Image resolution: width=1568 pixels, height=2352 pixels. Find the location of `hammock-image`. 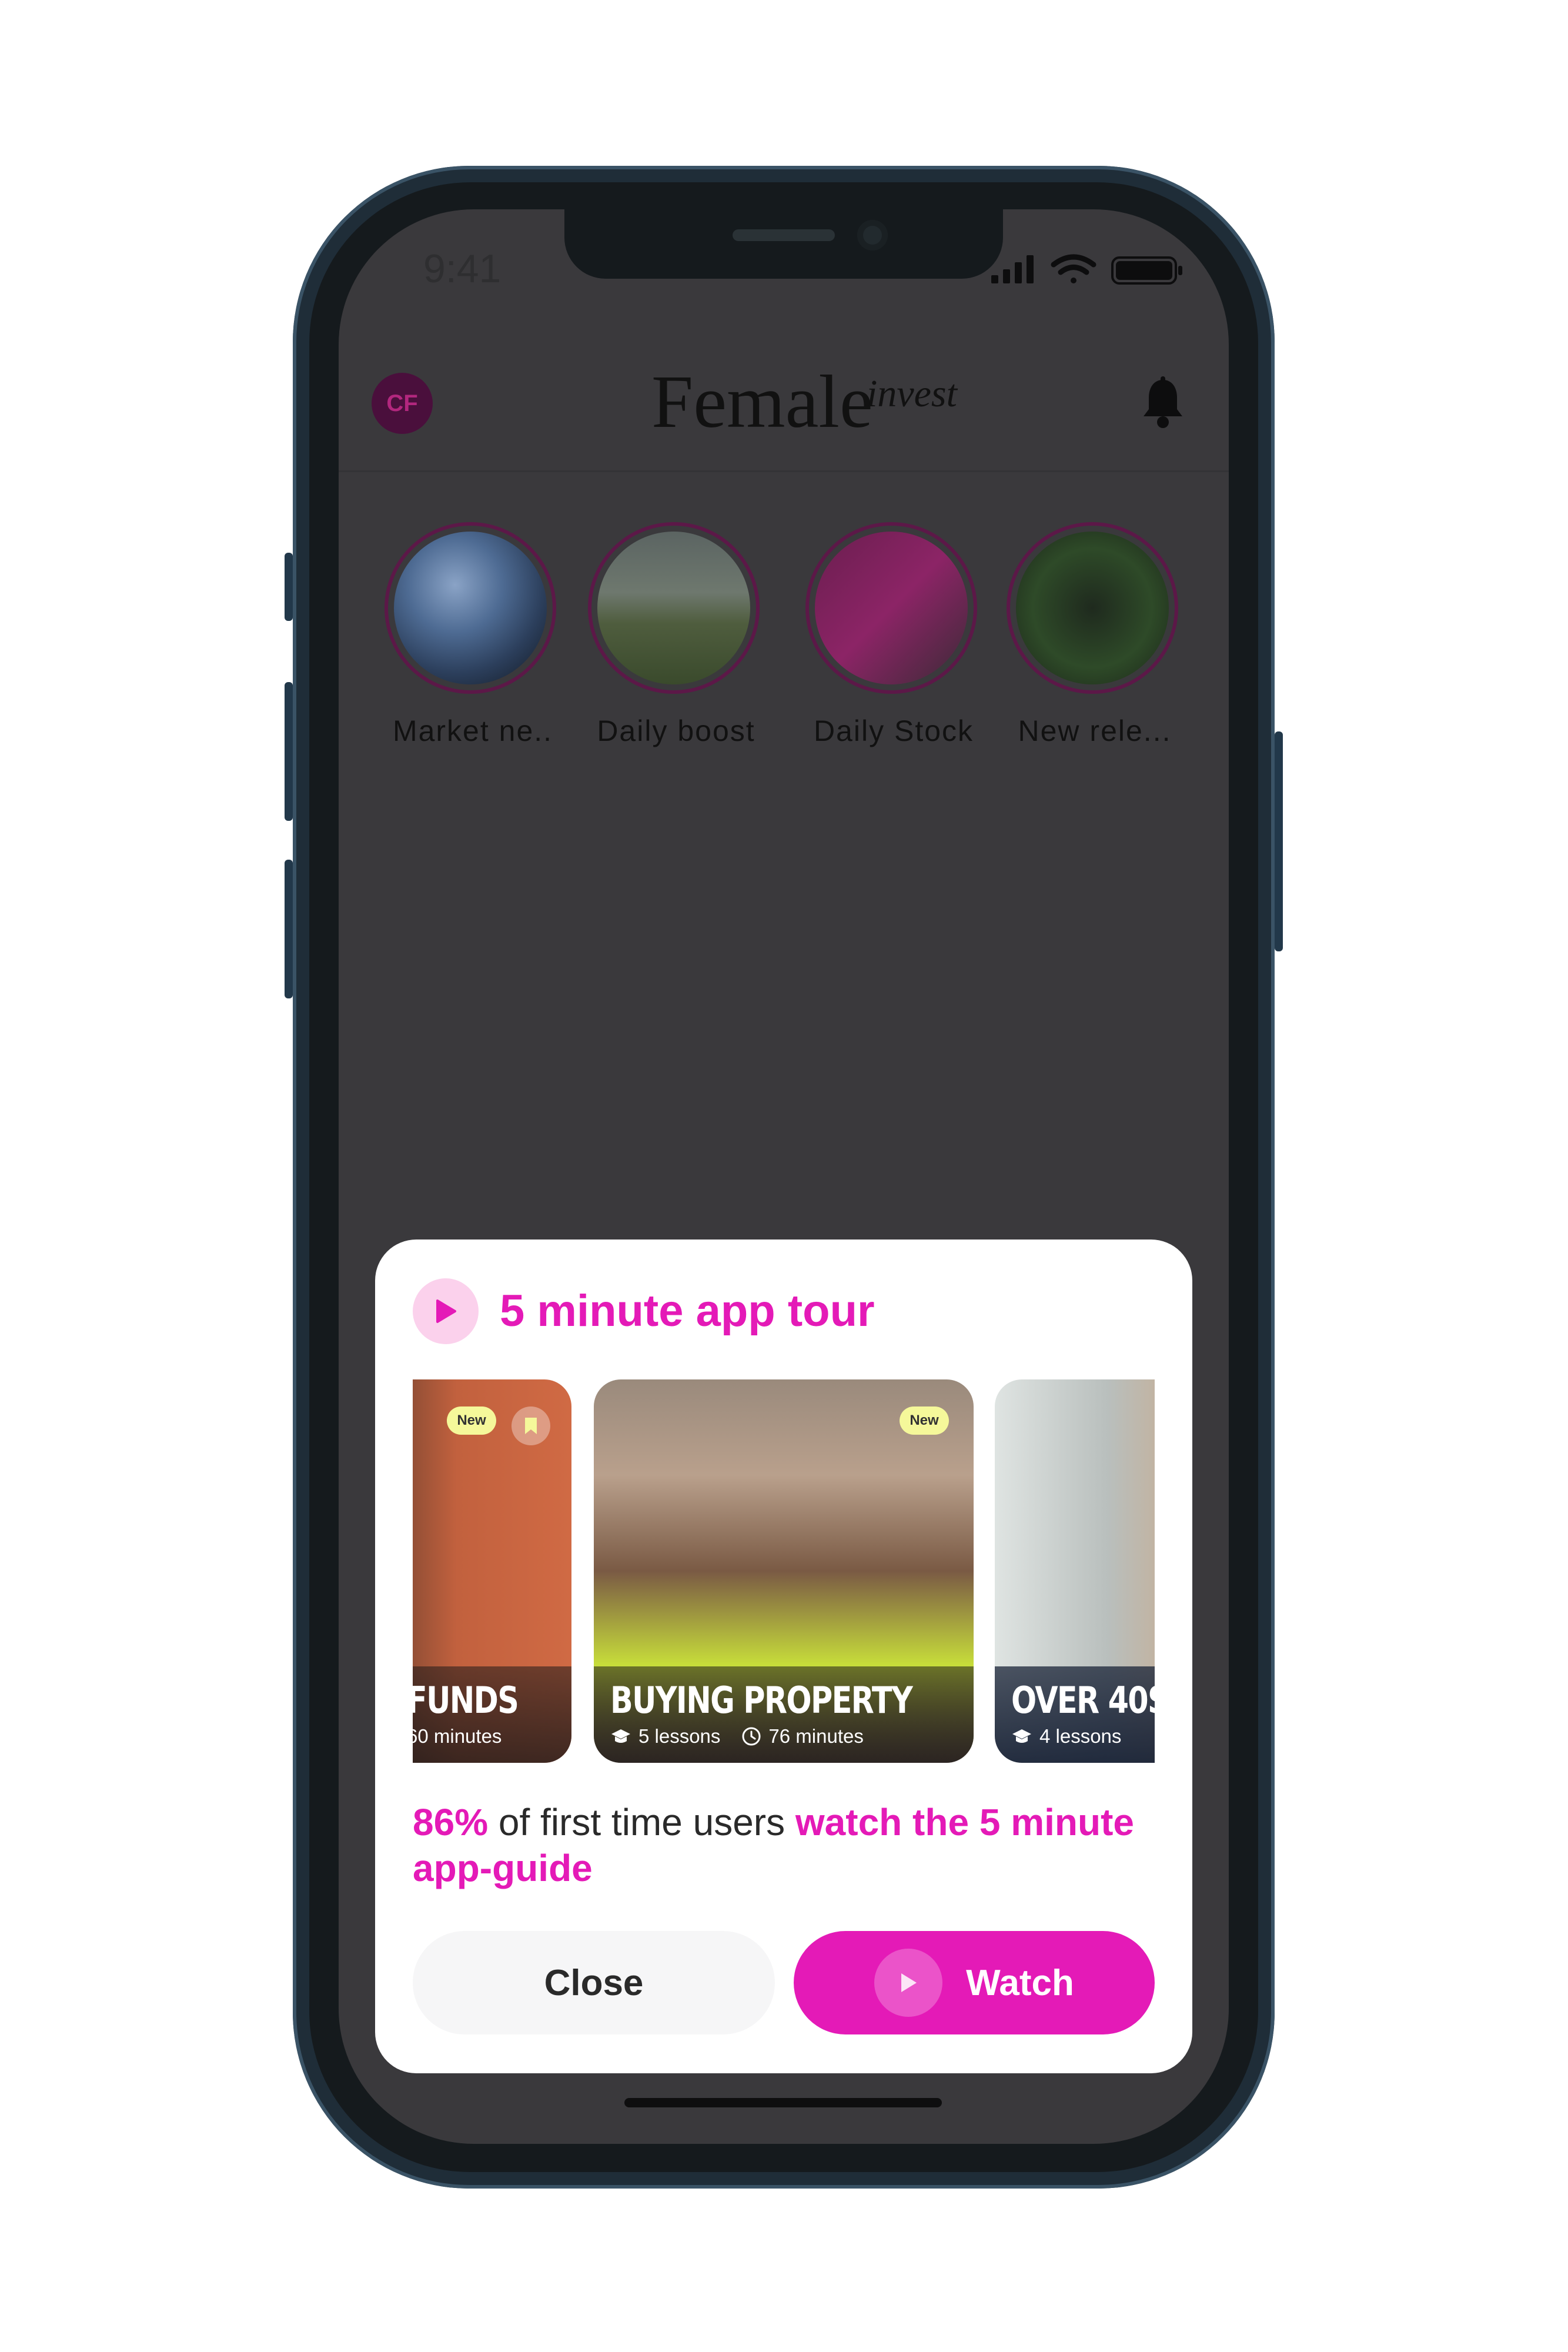

hammock-image is located at coordinates (673, 608).